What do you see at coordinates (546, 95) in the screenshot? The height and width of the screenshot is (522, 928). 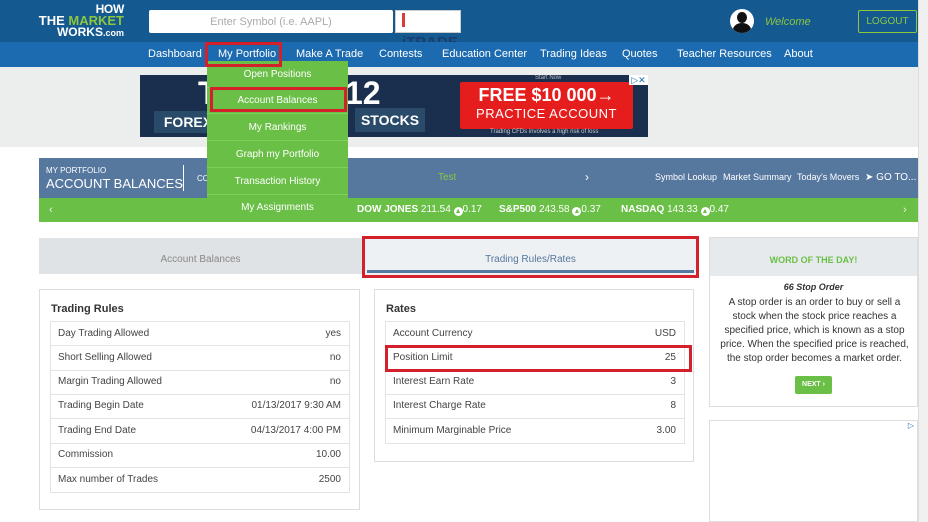 I see `banner-cta-line1: FREE $10 000→` at bounding box center [546, 95].